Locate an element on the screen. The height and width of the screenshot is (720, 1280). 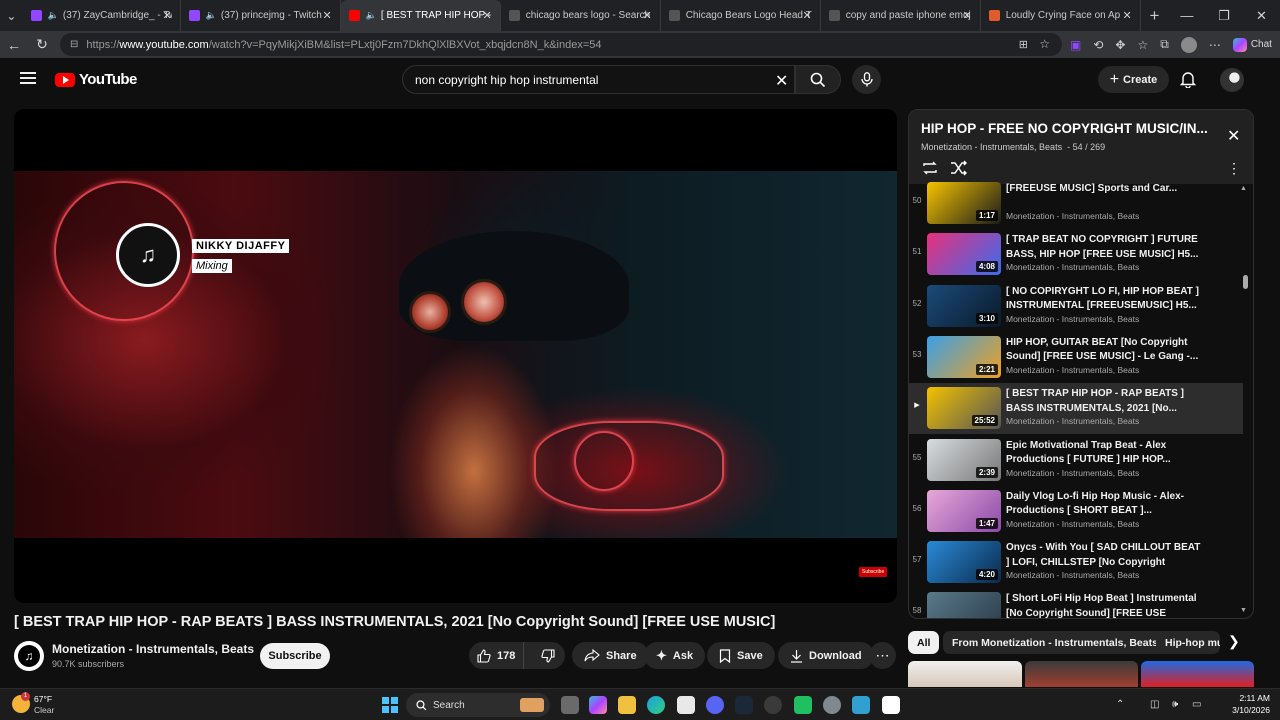
back-arrow-icon: ← is located at coordinates (14, 44).